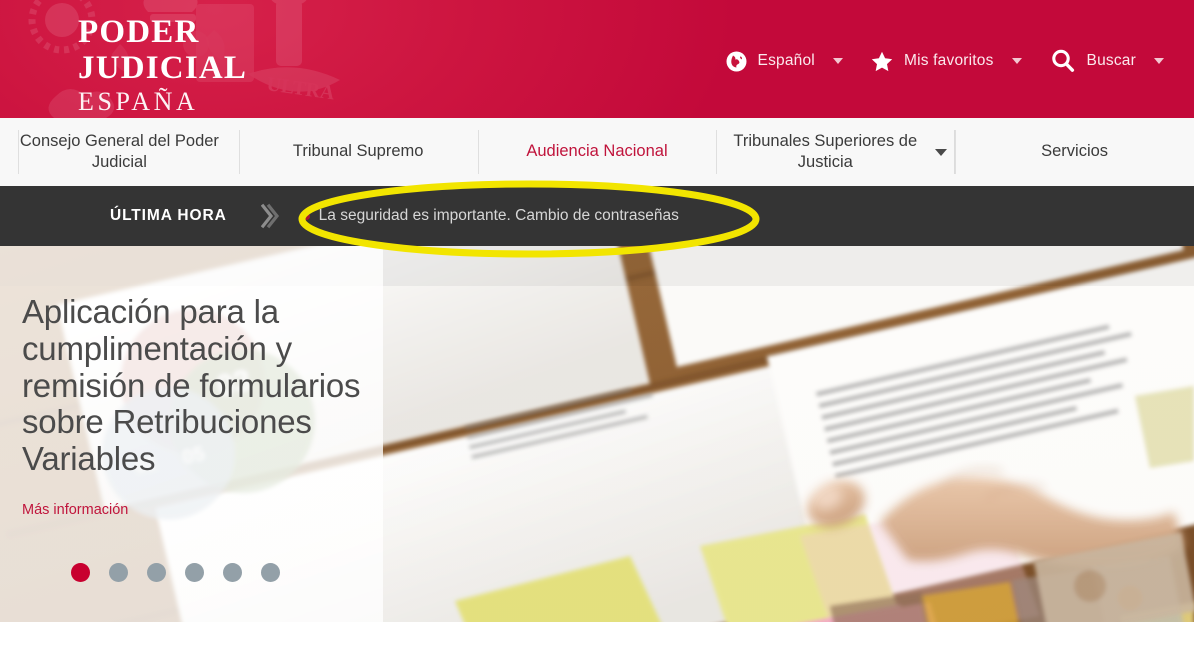 This screenshot has width=1194, height=670. I want to click on star-icon, so click(882, 61).